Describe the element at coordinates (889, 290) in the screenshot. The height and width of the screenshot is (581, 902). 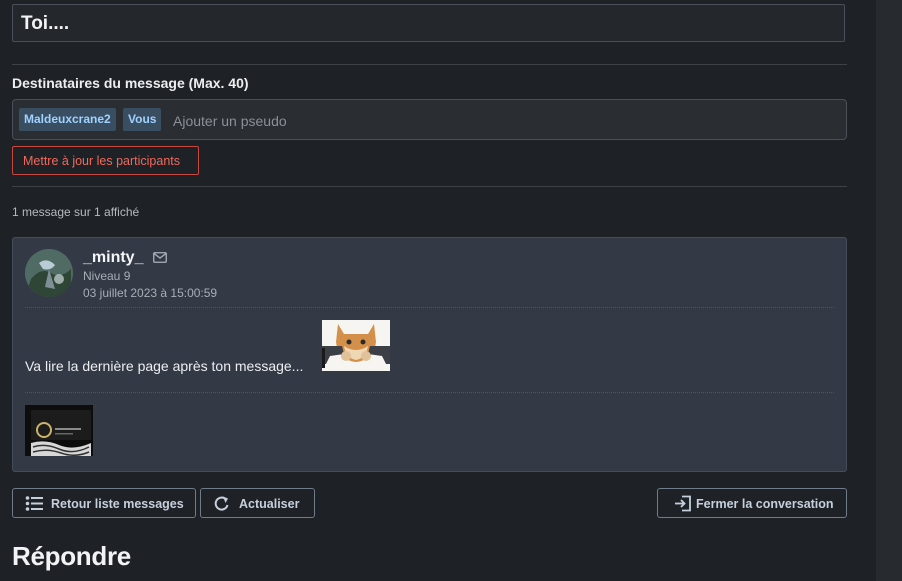
I see `scrollbar-gutter` at that location.